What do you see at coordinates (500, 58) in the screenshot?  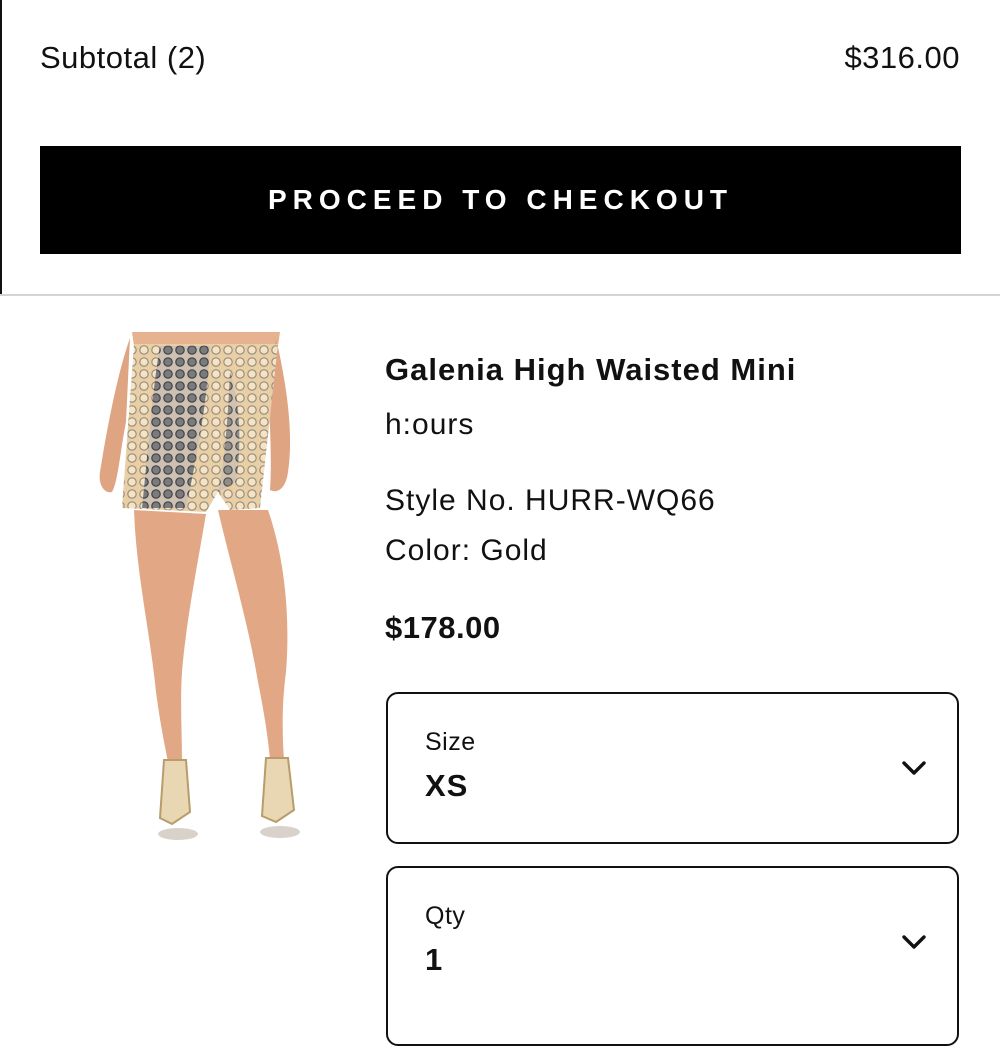 I see `subtotal-row: Subtotal (2) $316.00` at bounding box center [500, 58].